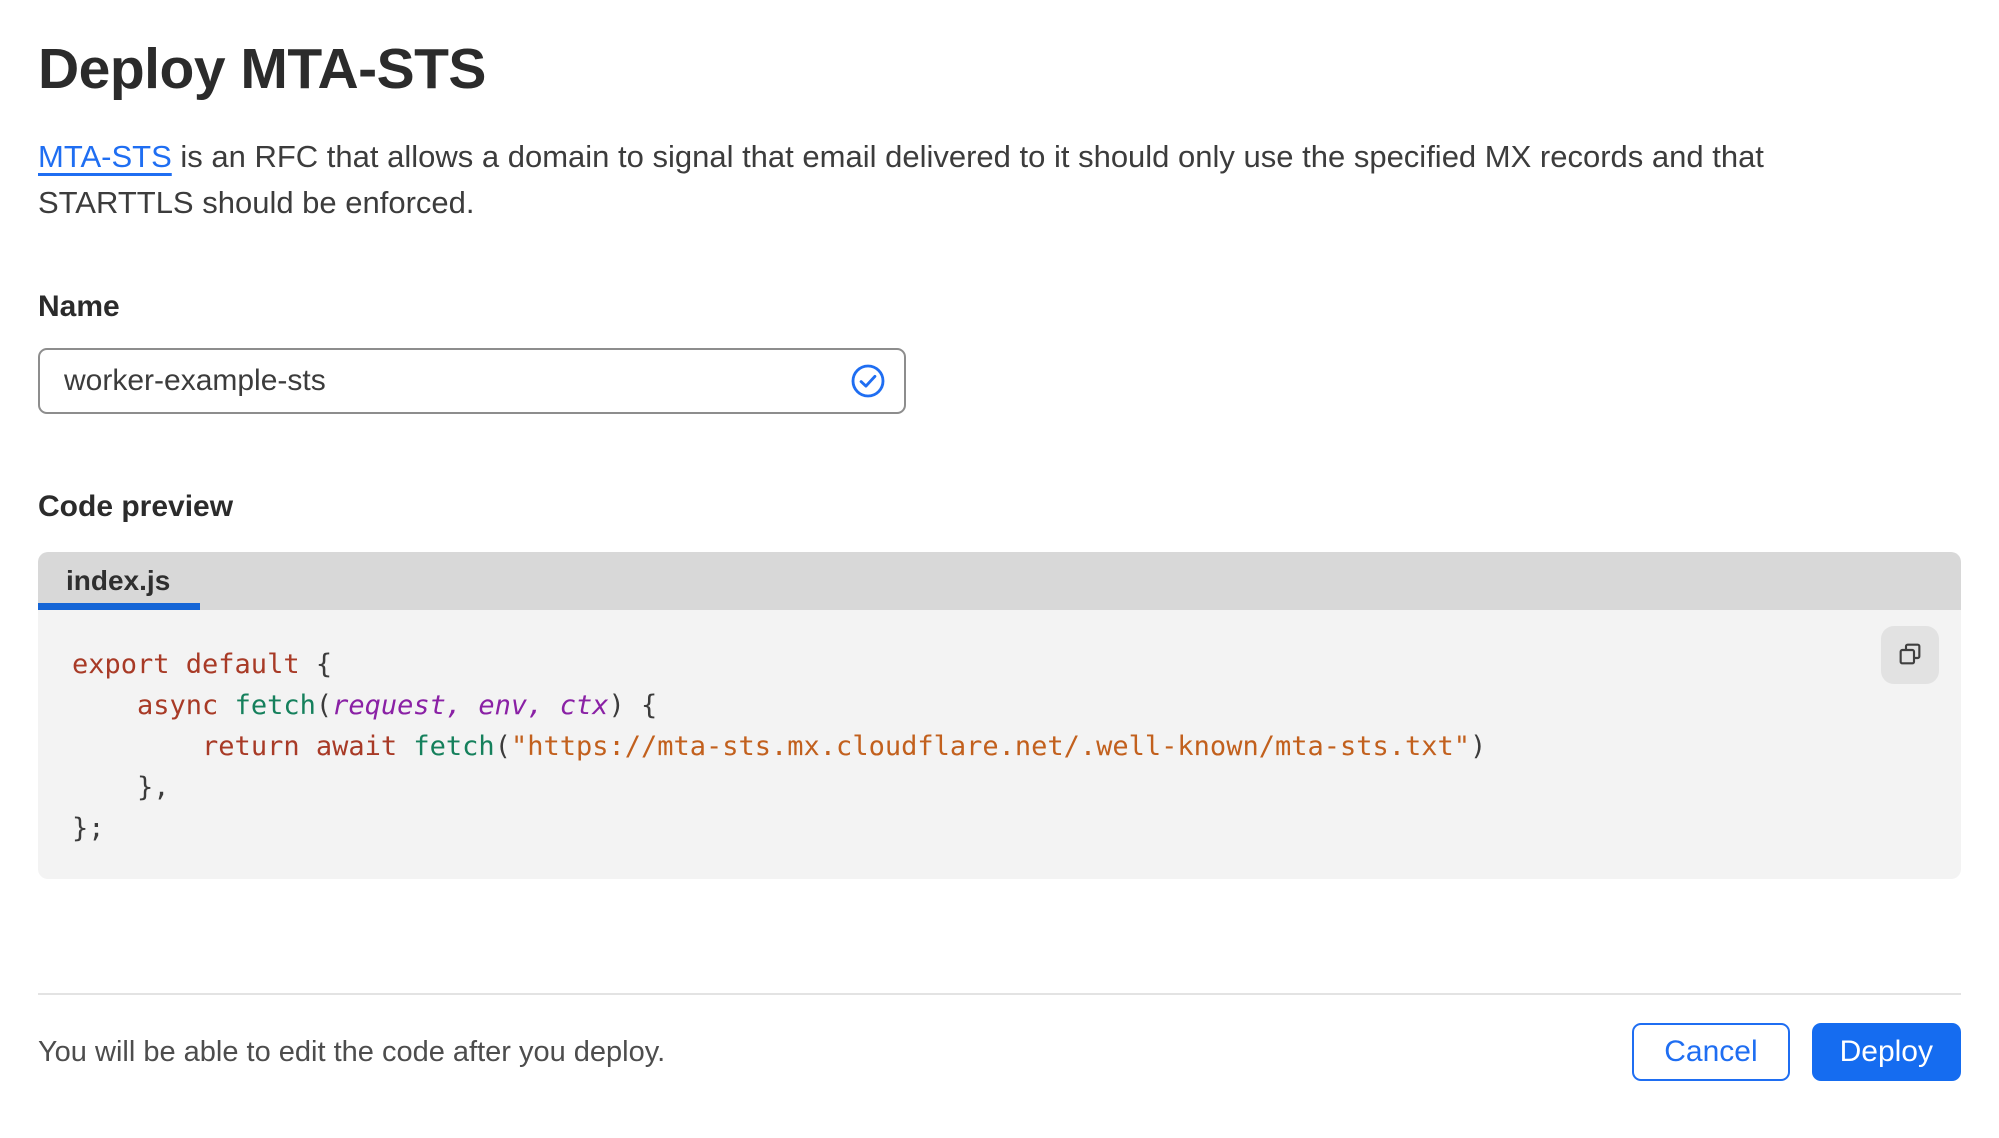 This screenshot has width=1999, height=1138. Describe the element at coordinates (999, 581) in the screenshot. I see `code-tabbar: index.js` at that location.